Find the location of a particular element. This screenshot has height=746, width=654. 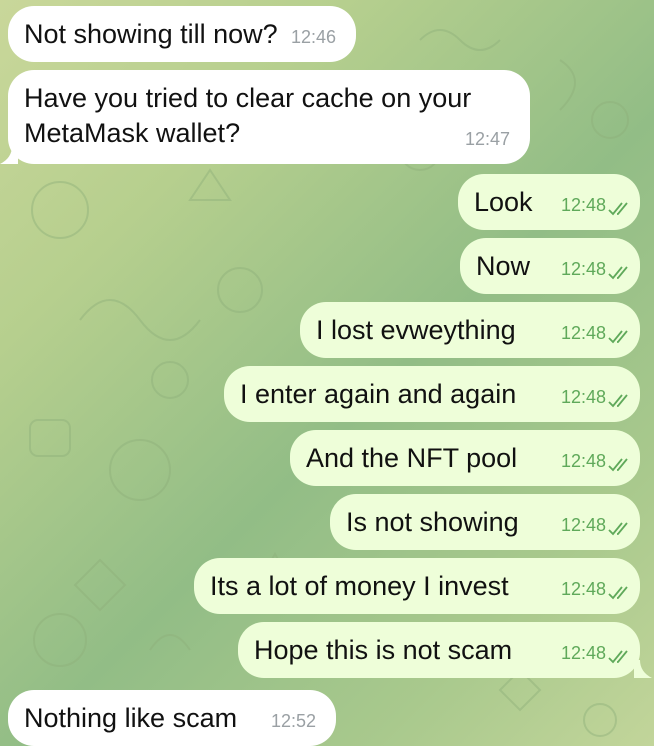

message-text: Nothing like scam is located at coordinates (131, 718).